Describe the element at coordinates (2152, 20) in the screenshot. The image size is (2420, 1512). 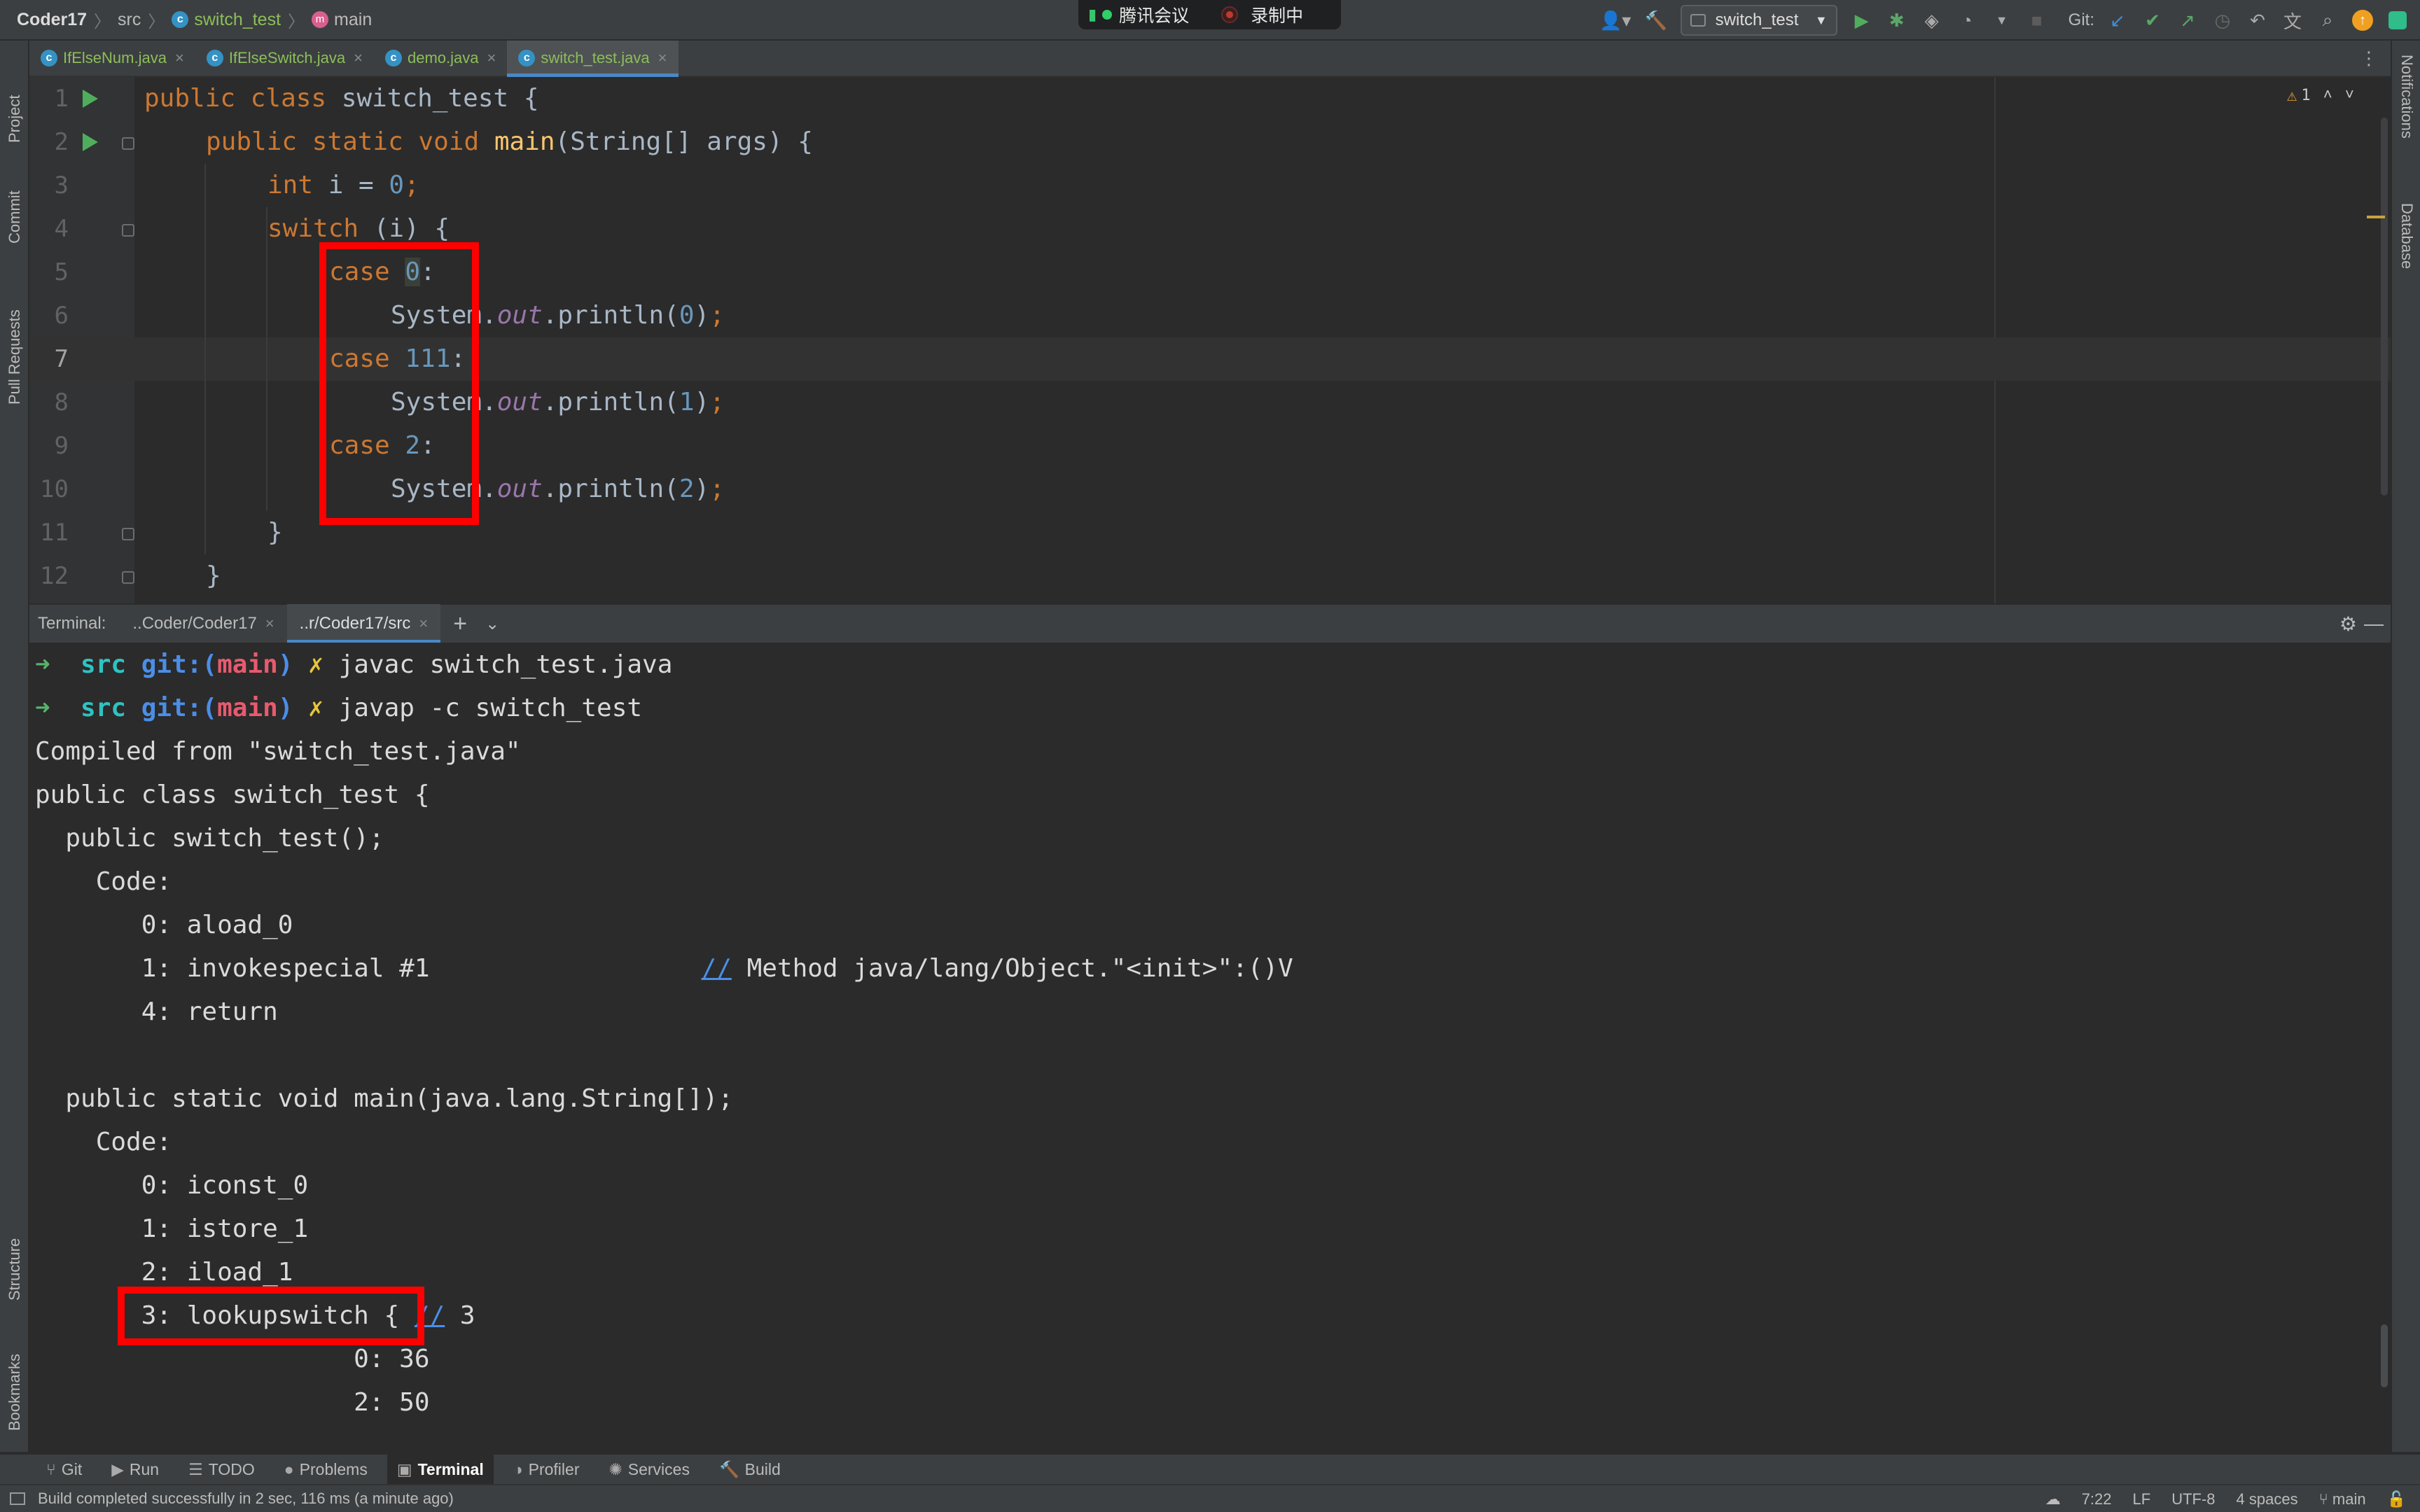
I see `git-commit-icon: ✔` at that location.